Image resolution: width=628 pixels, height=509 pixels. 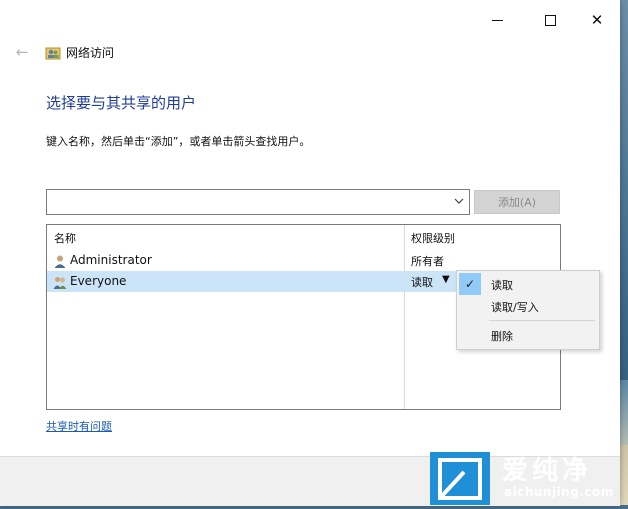 I want to click on window-title: 网络访问, so click(x=90, y=52).